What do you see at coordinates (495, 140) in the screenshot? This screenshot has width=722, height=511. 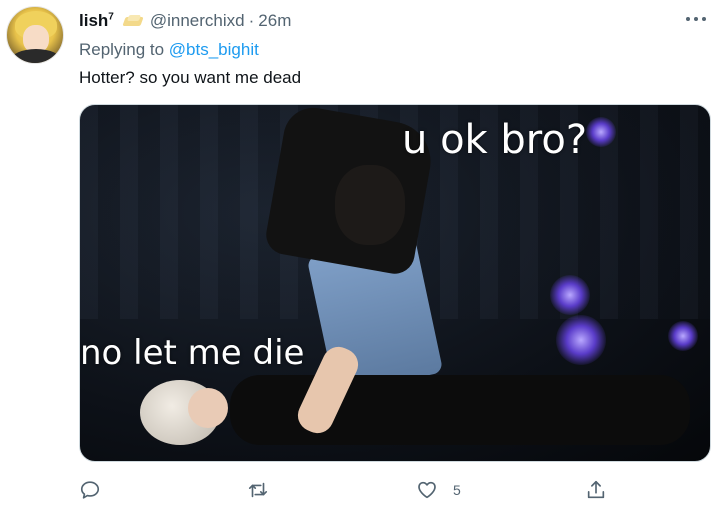 I see `meme-caption-top: u ok bro?` at bounding box center [495, 140].